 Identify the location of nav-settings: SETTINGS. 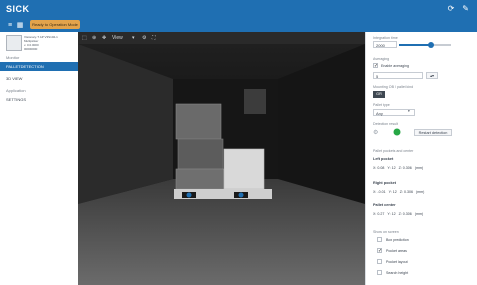
(39, 99).